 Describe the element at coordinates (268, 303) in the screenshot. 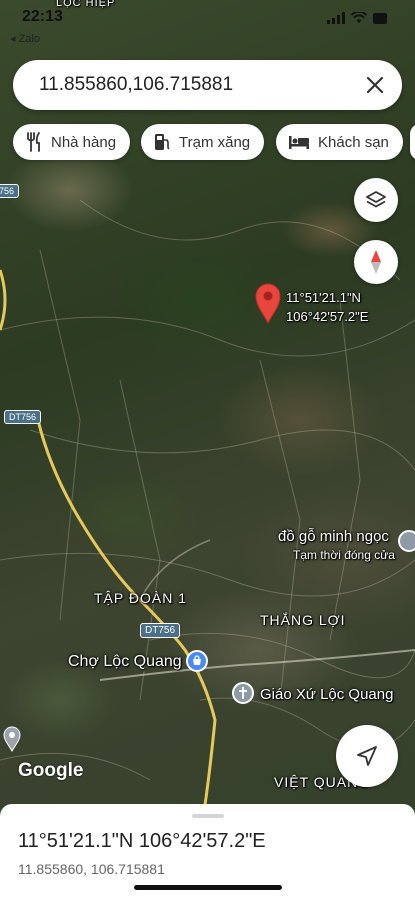

I see `location-pin-icon` at that location.